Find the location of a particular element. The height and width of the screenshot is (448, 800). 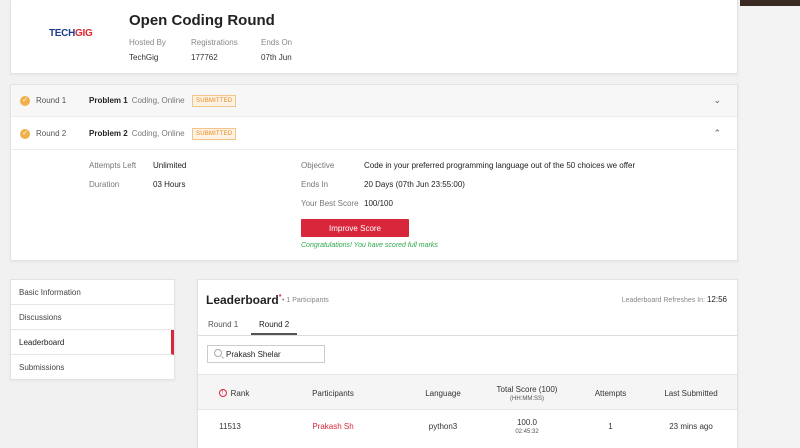

improve-score-button: Improve Score is located at coordinates (355, 228).